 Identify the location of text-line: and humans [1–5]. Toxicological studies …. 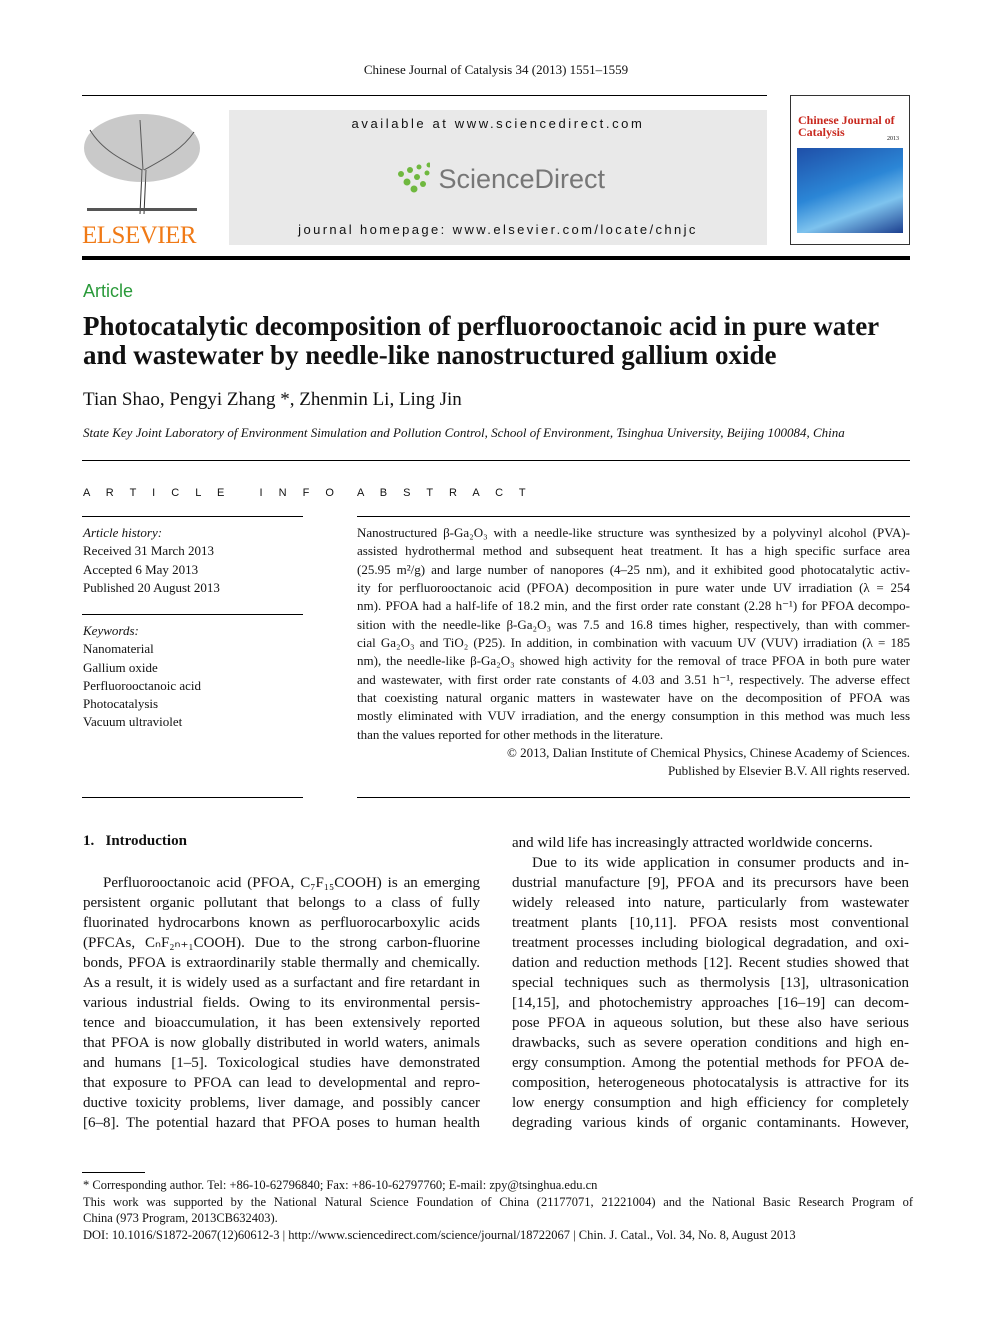
(281, 1063).